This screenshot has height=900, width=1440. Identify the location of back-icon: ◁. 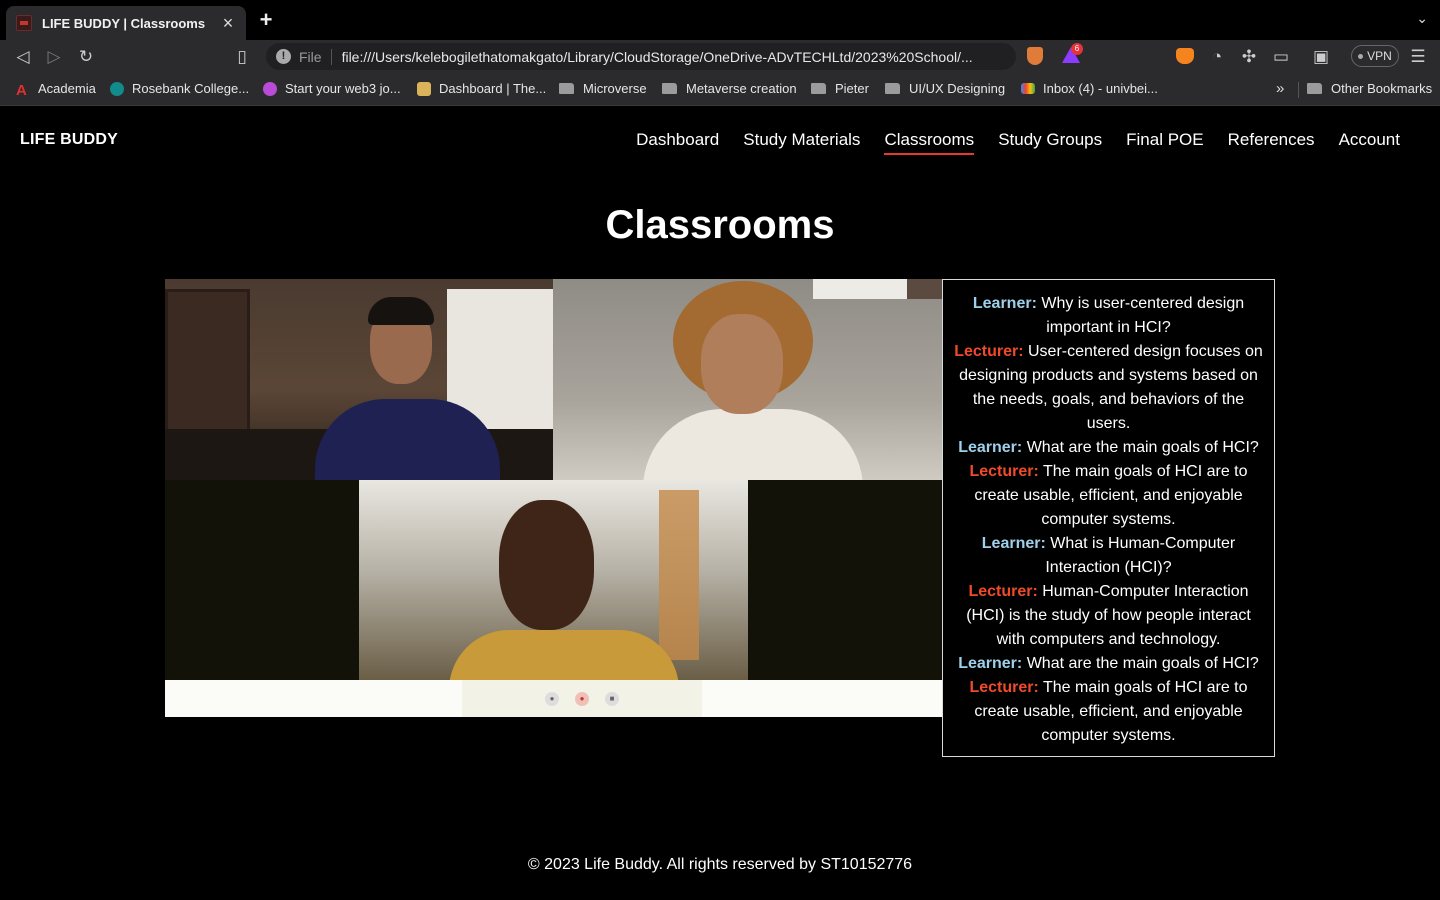
(23, 57).